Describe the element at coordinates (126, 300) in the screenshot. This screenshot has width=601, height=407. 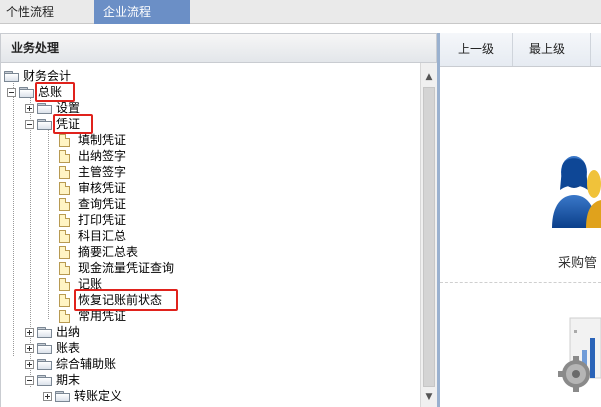
I see `highlight-huifu` at that location.